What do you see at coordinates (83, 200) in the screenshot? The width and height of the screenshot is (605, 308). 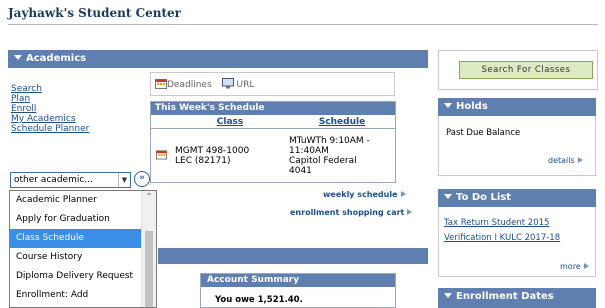 I see `option-academic-planner: Academic Planner` at bounding box center [83, 200].